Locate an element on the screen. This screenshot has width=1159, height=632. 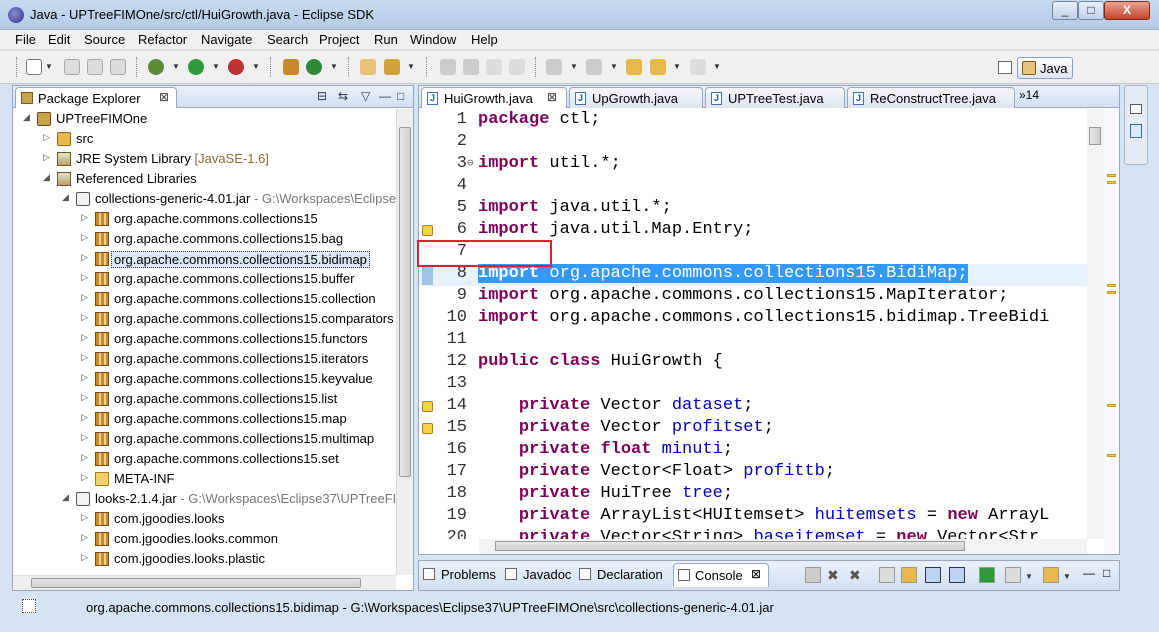
fold-toggle-icon: ⊖ is located at coordinates (470, 163).